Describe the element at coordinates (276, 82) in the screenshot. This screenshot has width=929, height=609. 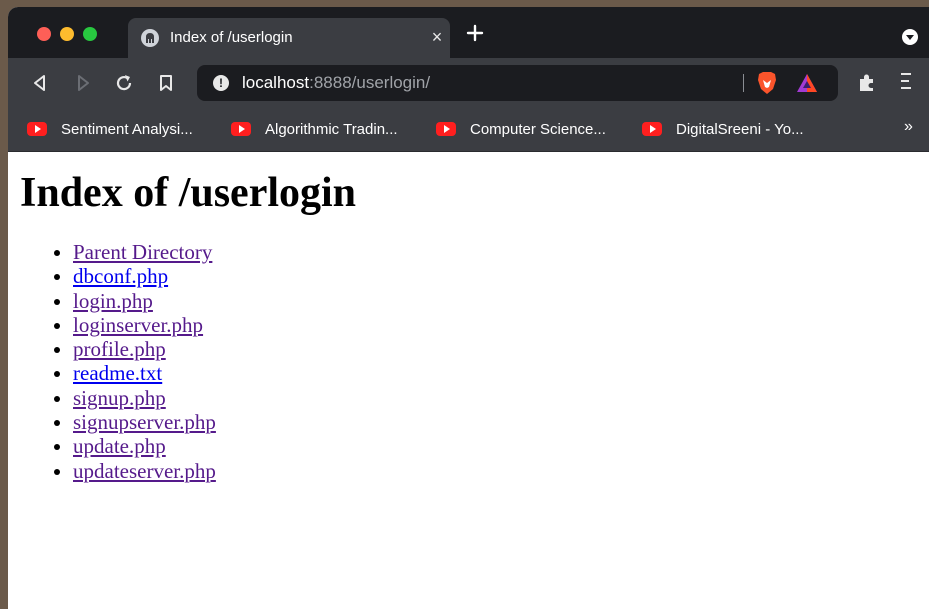
I see `url-host: localhost` at that location.